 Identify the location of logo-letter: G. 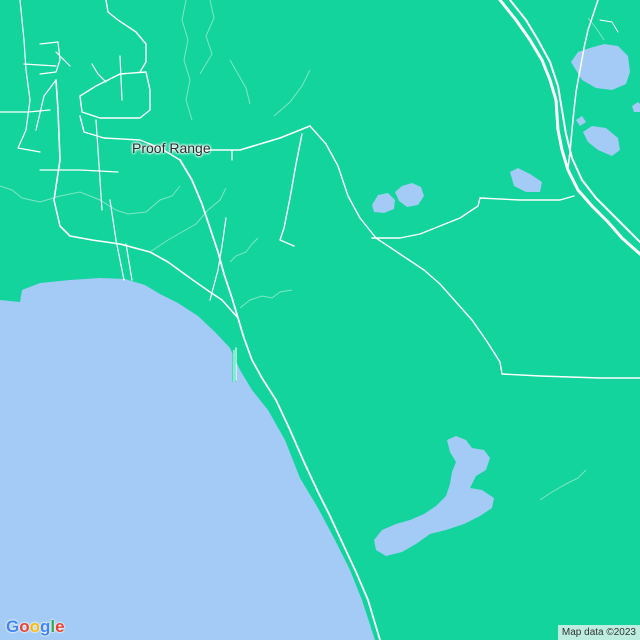
(13, 626).